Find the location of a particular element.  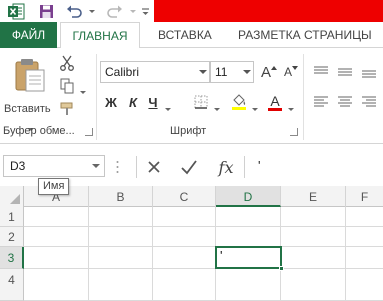

redo-dropdown-icon is located at coordinates (132, 11).